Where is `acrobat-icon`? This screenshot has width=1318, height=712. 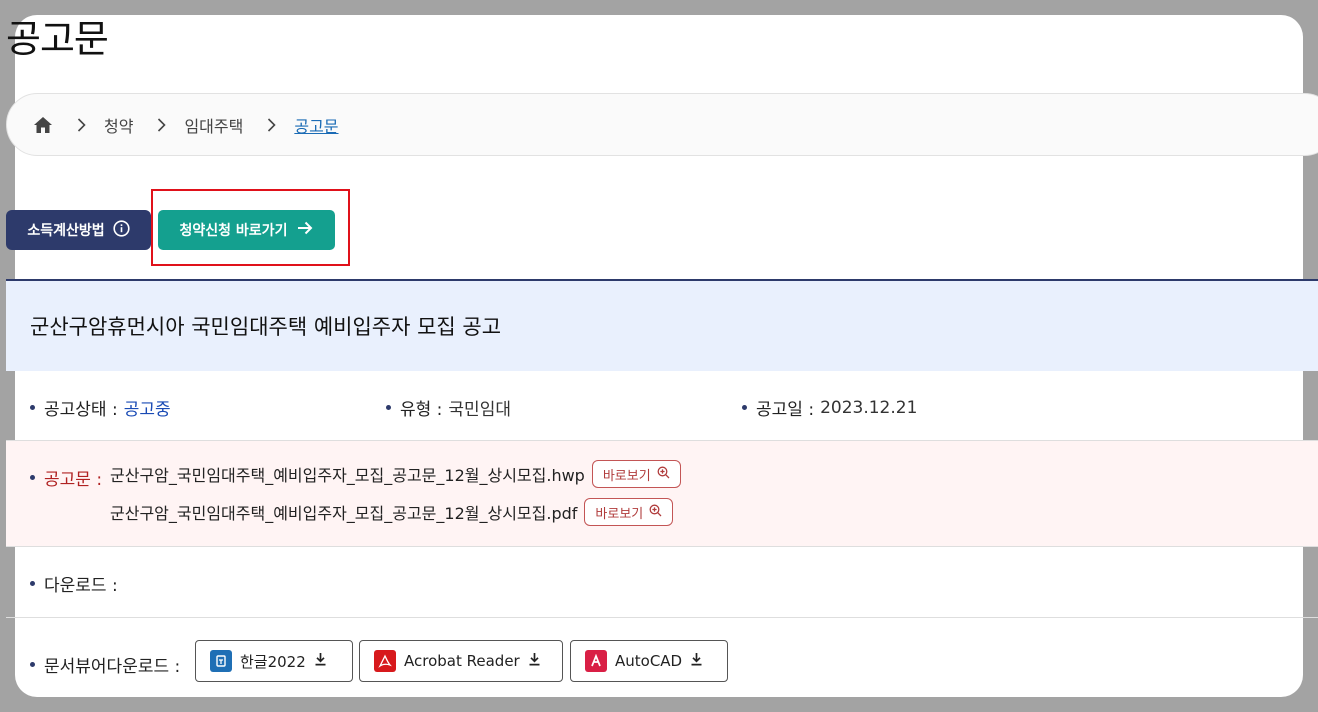
acrobat-icon is located at coordinates (385, 661).